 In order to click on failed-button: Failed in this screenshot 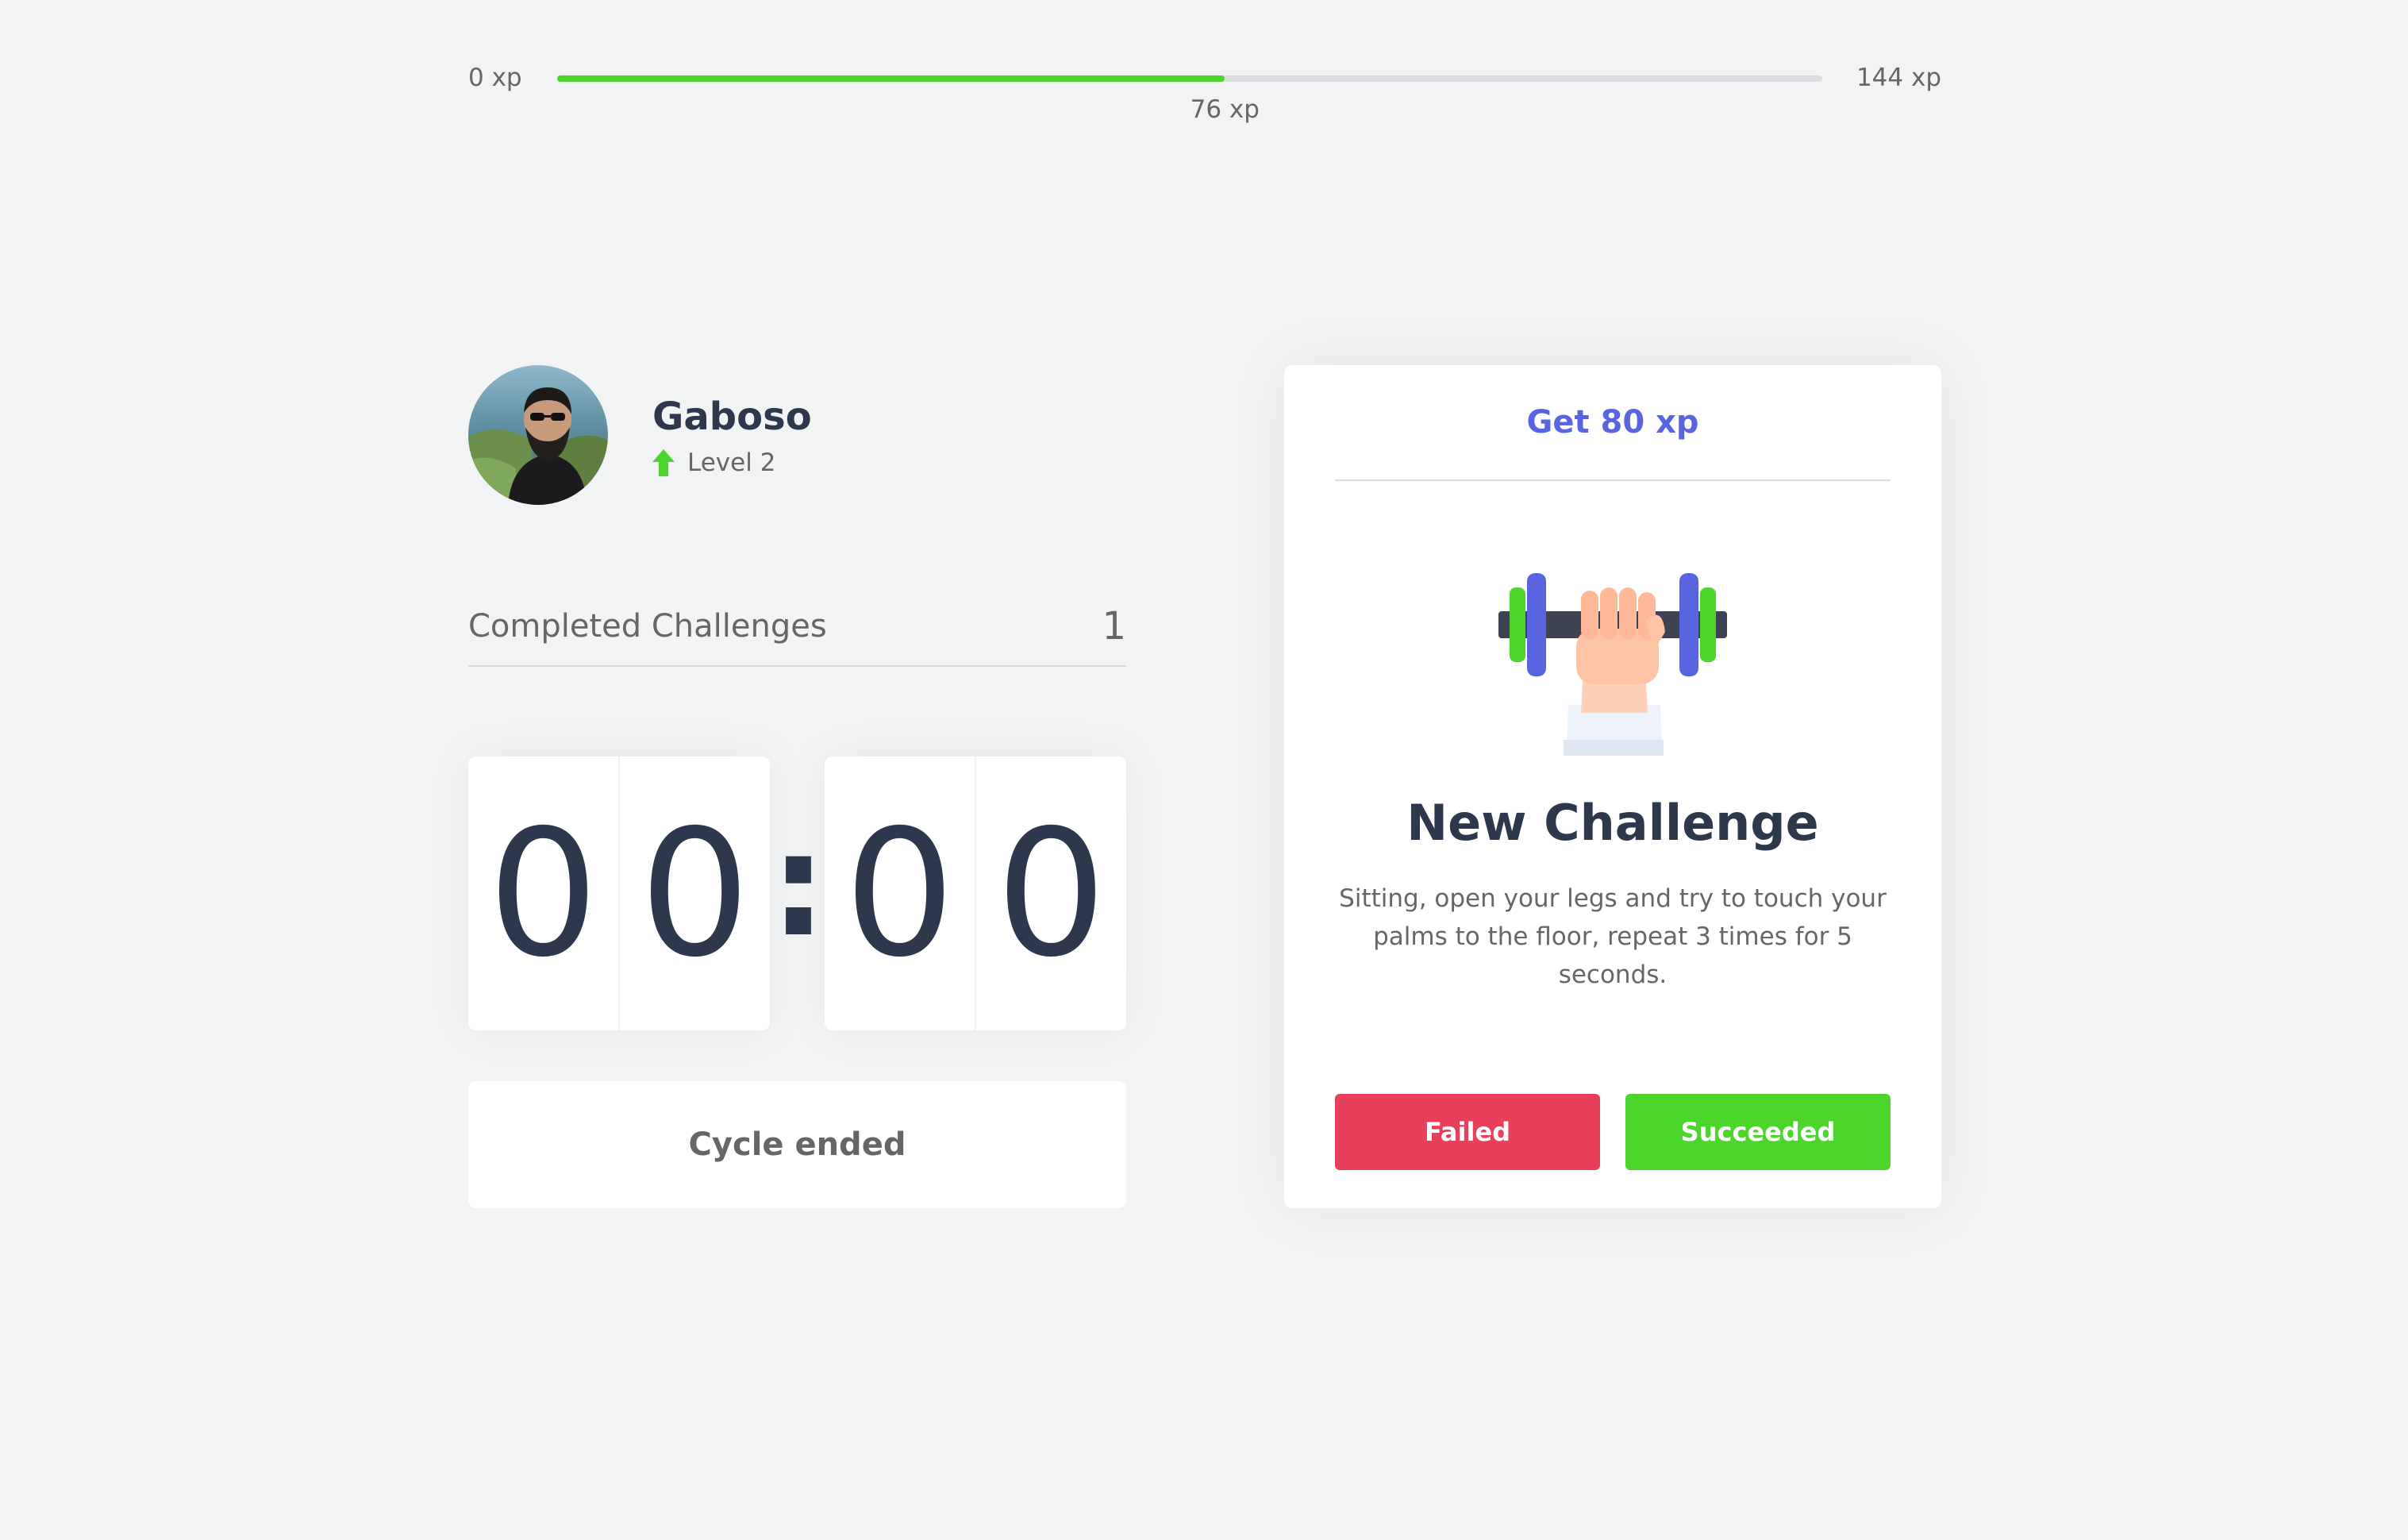, I will do `click(1467, 1132)`.